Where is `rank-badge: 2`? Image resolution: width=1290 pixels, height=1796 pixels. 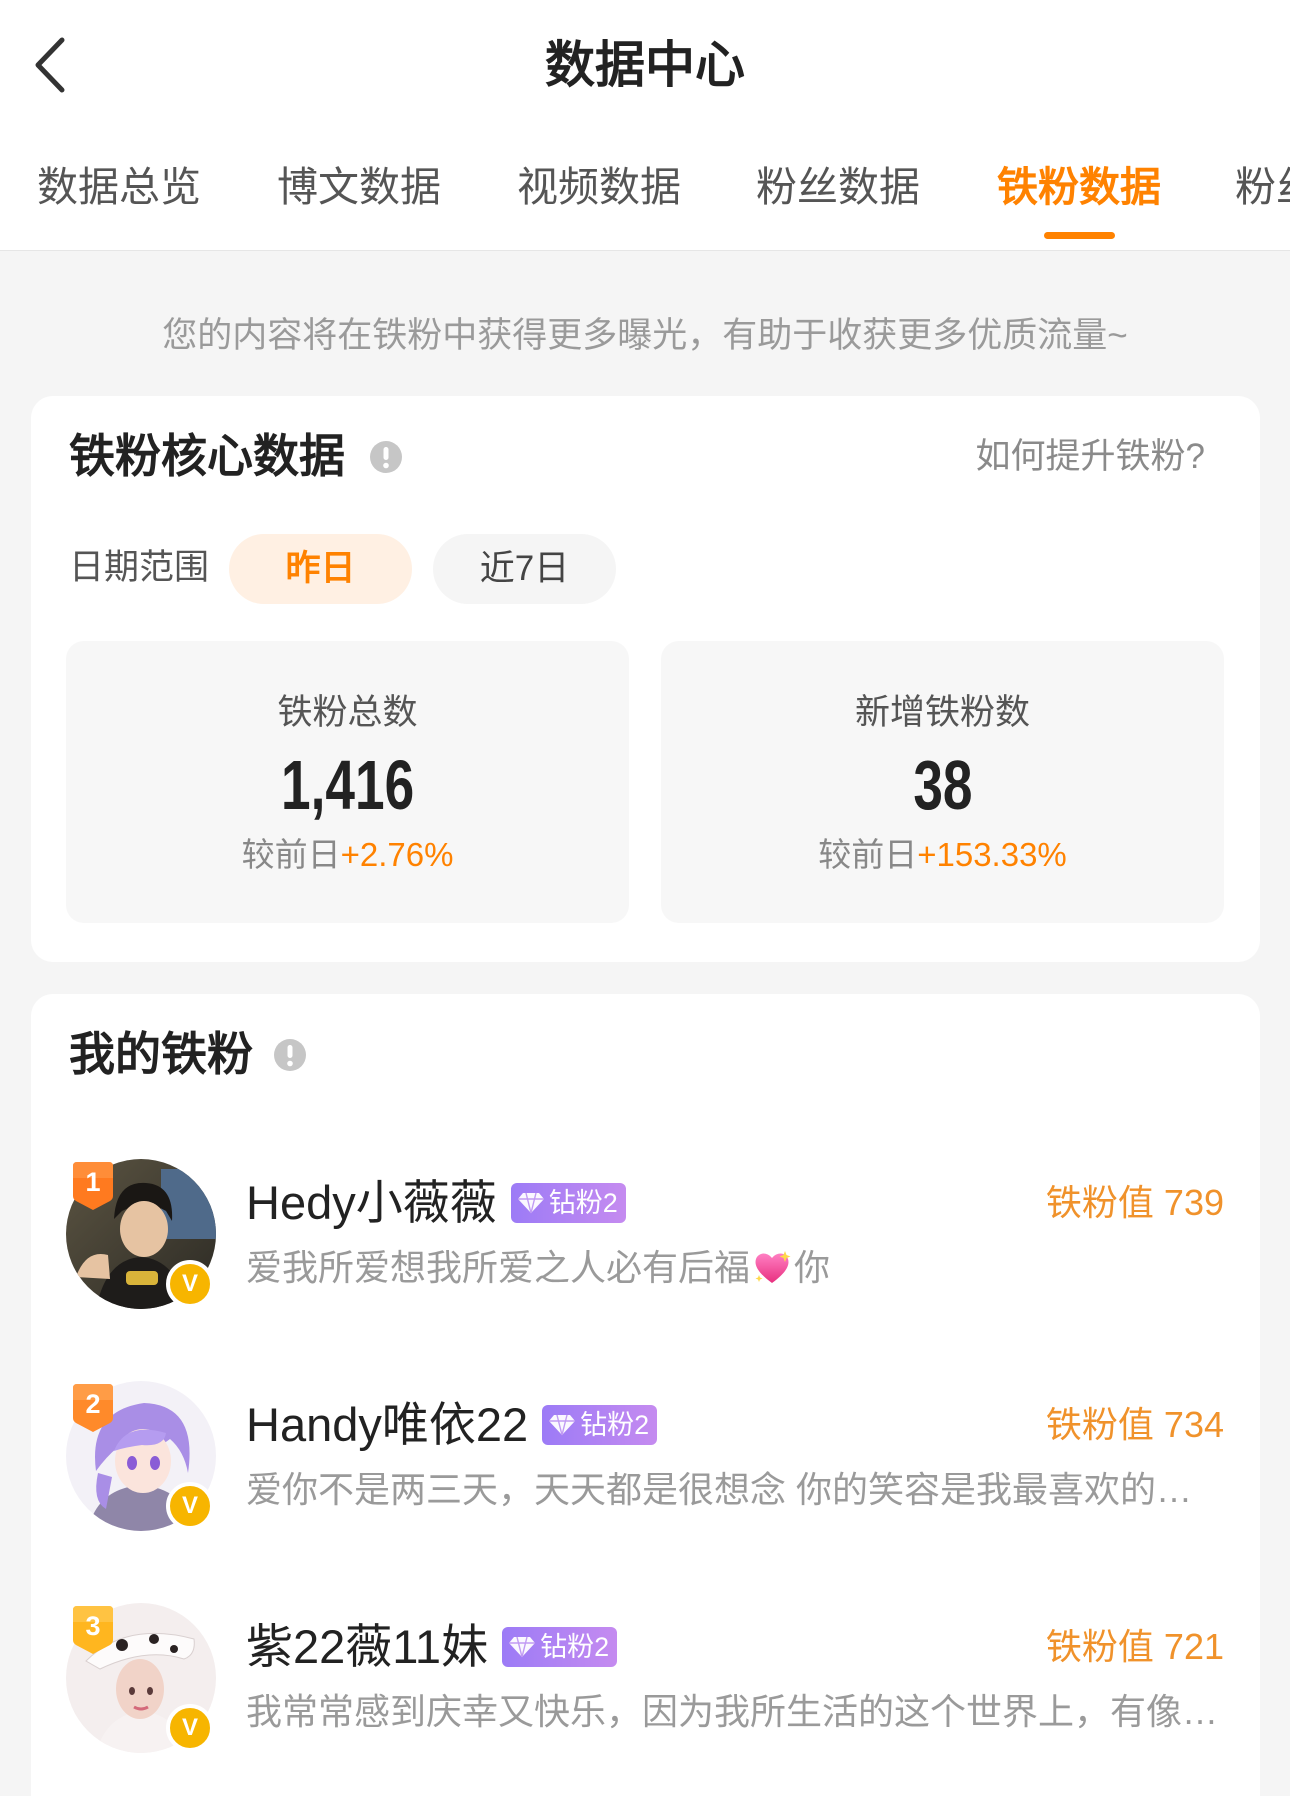 rank-badge: 2 is located at coordinates (93, 1407).